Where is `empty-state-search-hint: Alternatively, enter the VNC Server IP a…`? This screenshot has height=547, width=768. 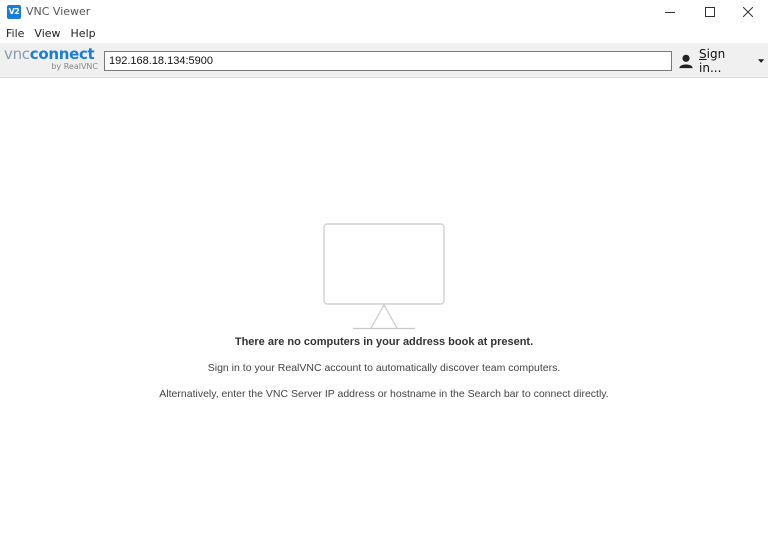 empty-state-search-hint: Alternatively, enter the VNC Server IP a… is located at coordinates (384, 394).